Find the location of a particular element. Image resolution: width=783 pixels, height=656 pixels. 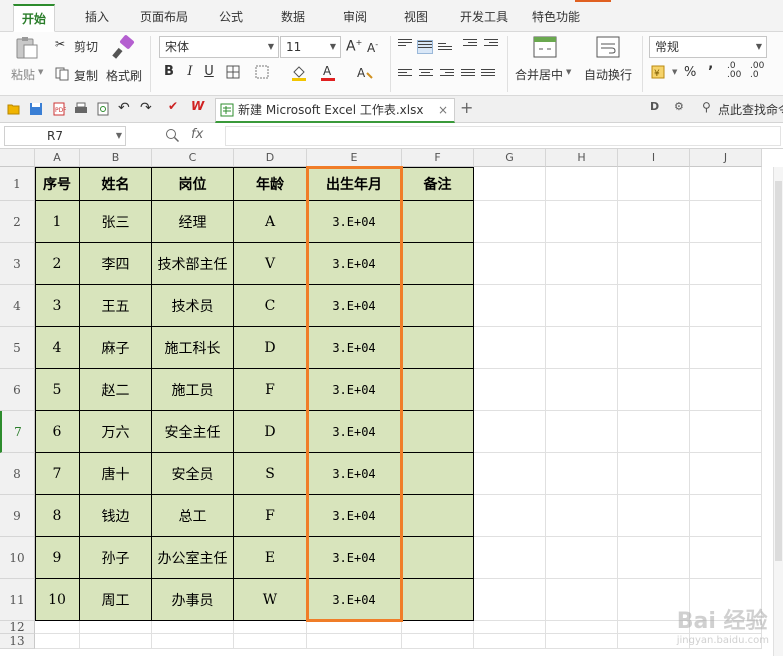

row-header-10: 10 is located at coordinates (17, 558).